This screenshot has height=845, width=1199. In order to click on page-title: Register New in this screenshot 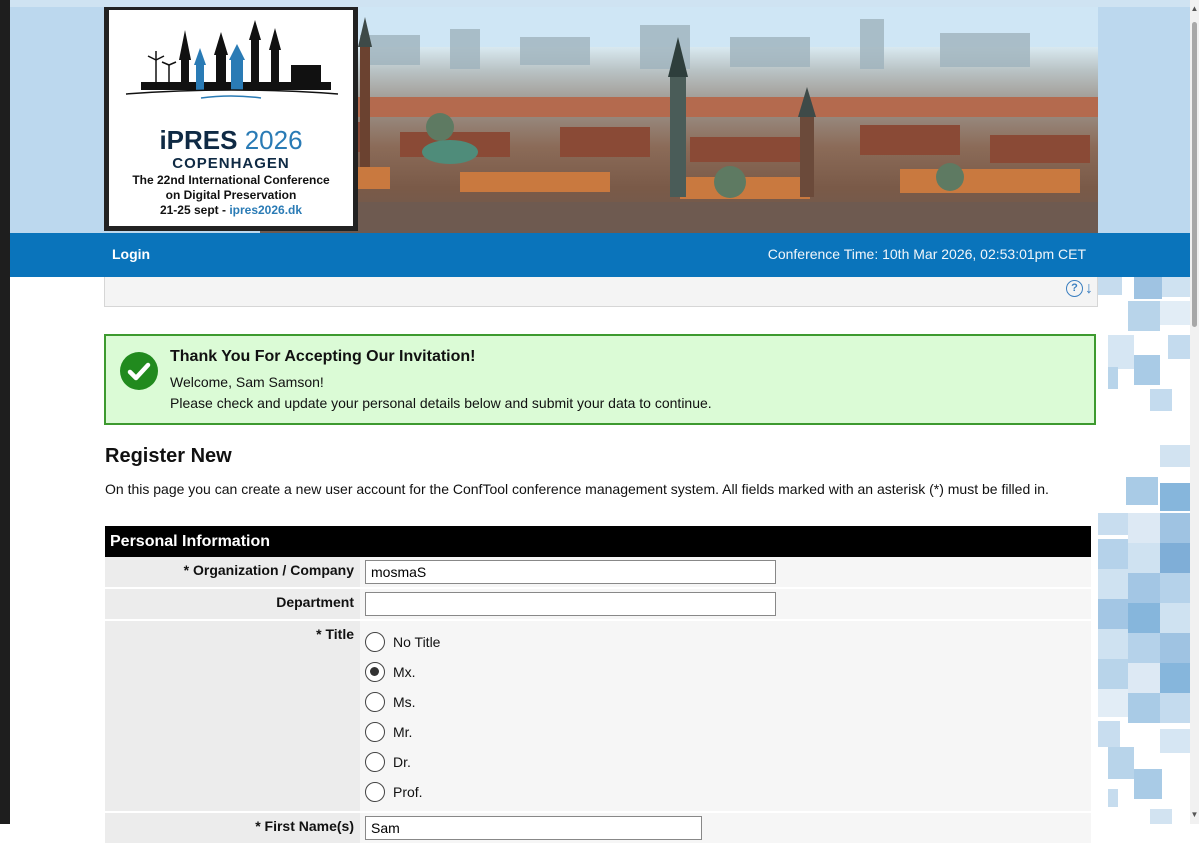, I will do `click(168, 456)`.